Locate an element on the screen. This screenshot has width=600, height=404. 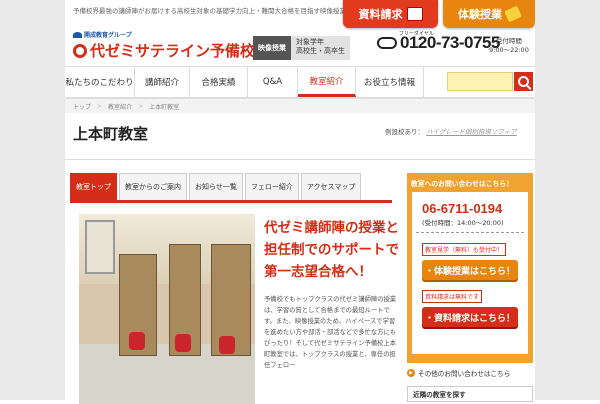
brand-emblem-icon is located at coordinates (80, 50).